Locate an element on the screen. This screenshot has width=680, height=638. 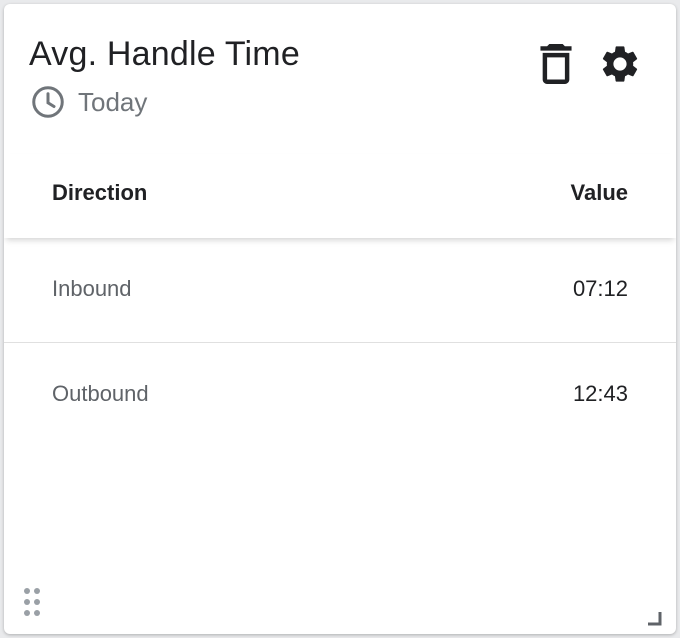
delete-button is located at coordinates (556, 64).